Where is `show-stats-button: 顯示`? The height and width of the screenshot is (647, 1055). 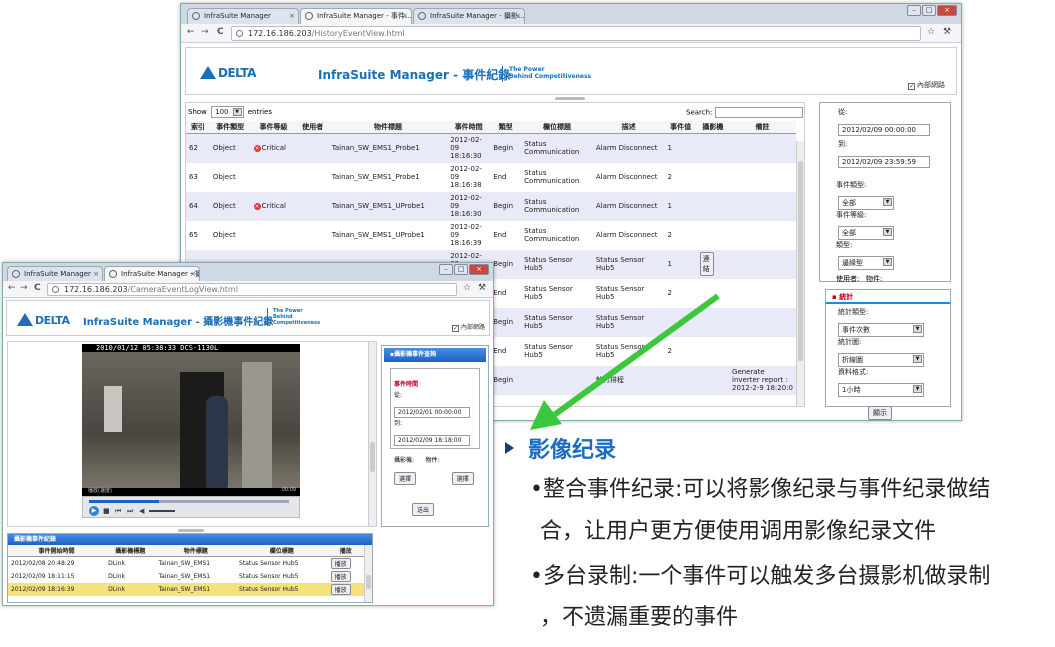 show-stats-button: 顯示 is located at coordinates (880, 413).